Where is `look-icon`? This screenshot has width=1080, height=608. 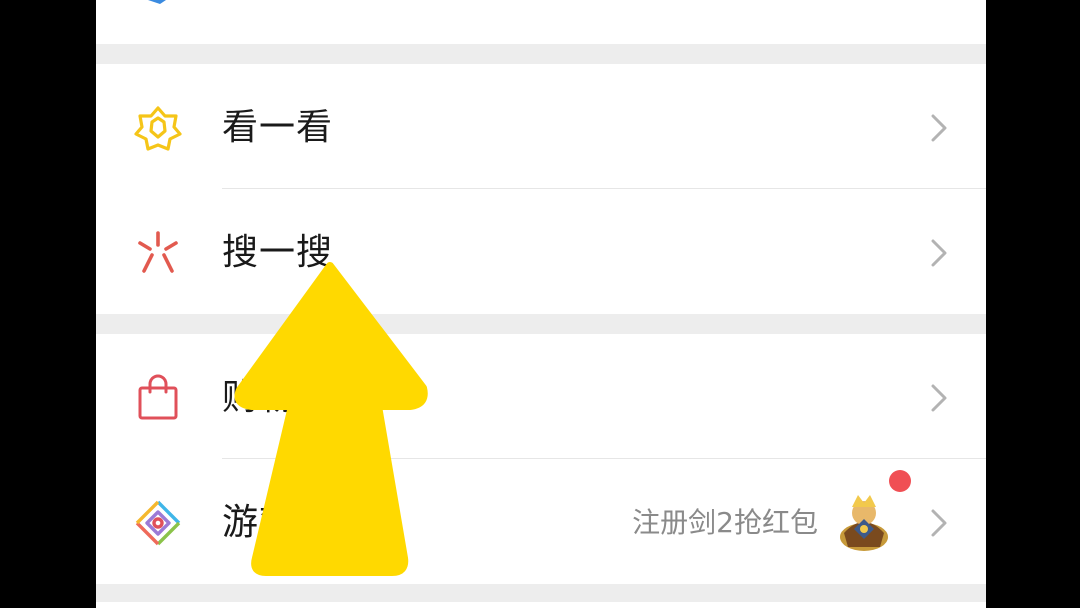 look-icon is located at coordinates (158, 128).